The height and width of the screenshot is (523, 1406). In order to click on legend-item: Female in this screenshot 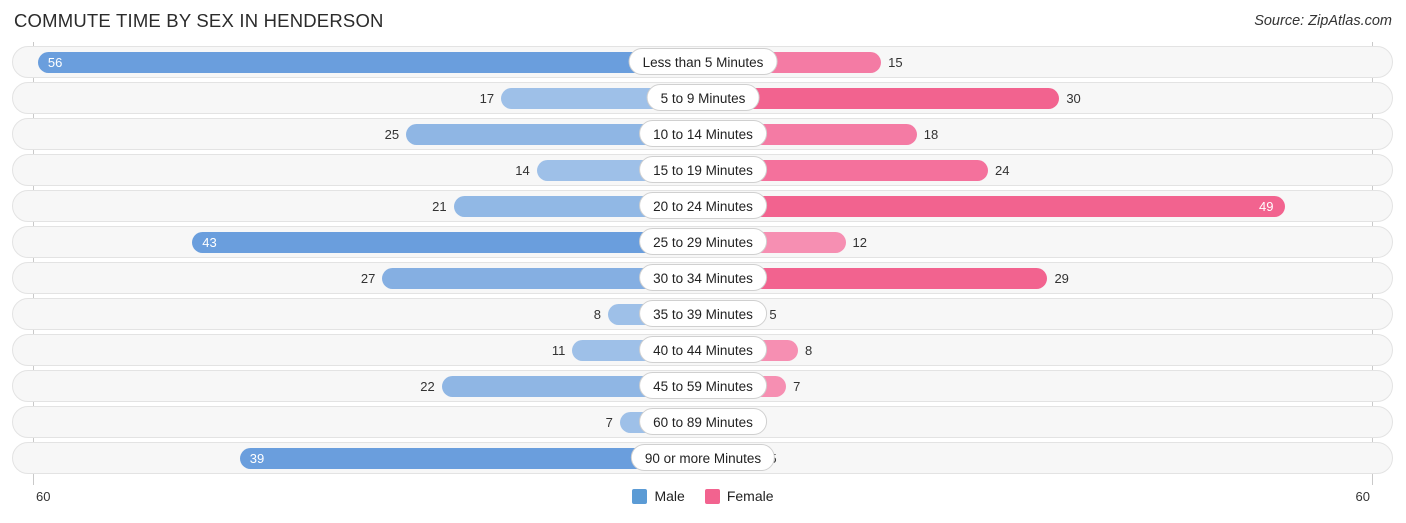, I will do `click(739, 496)`.